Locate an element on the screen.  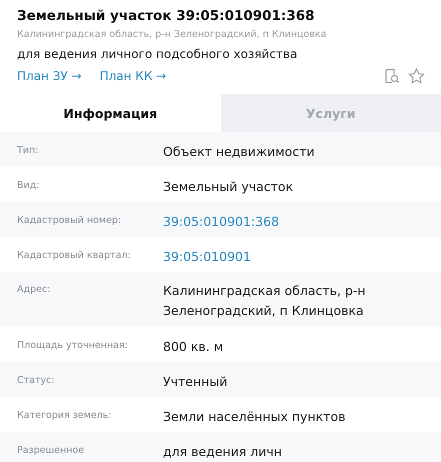
field-value: Земельный участок is located at coordinates (228, 187).